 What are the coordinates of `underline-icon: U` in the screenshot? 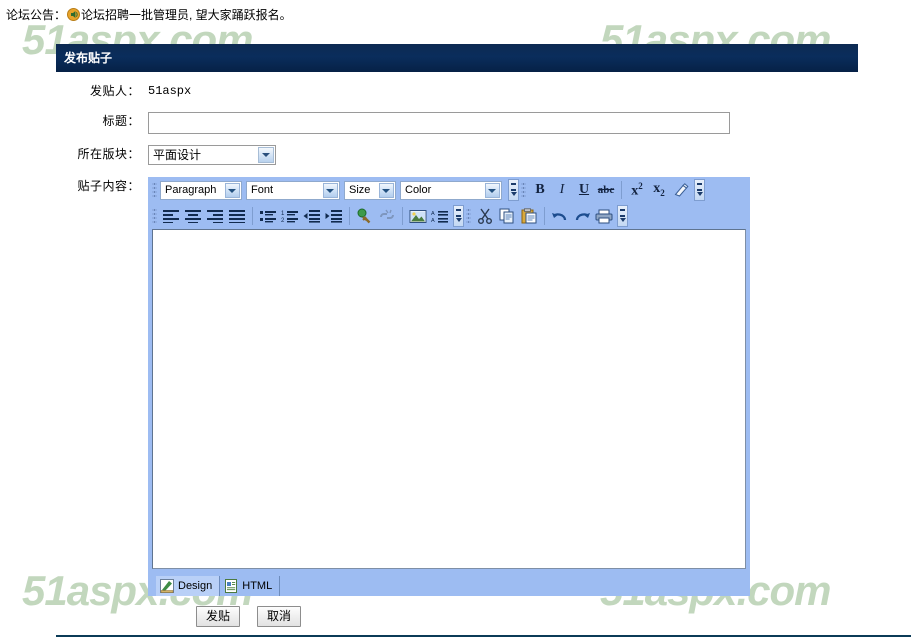 It's located at (584, 189).